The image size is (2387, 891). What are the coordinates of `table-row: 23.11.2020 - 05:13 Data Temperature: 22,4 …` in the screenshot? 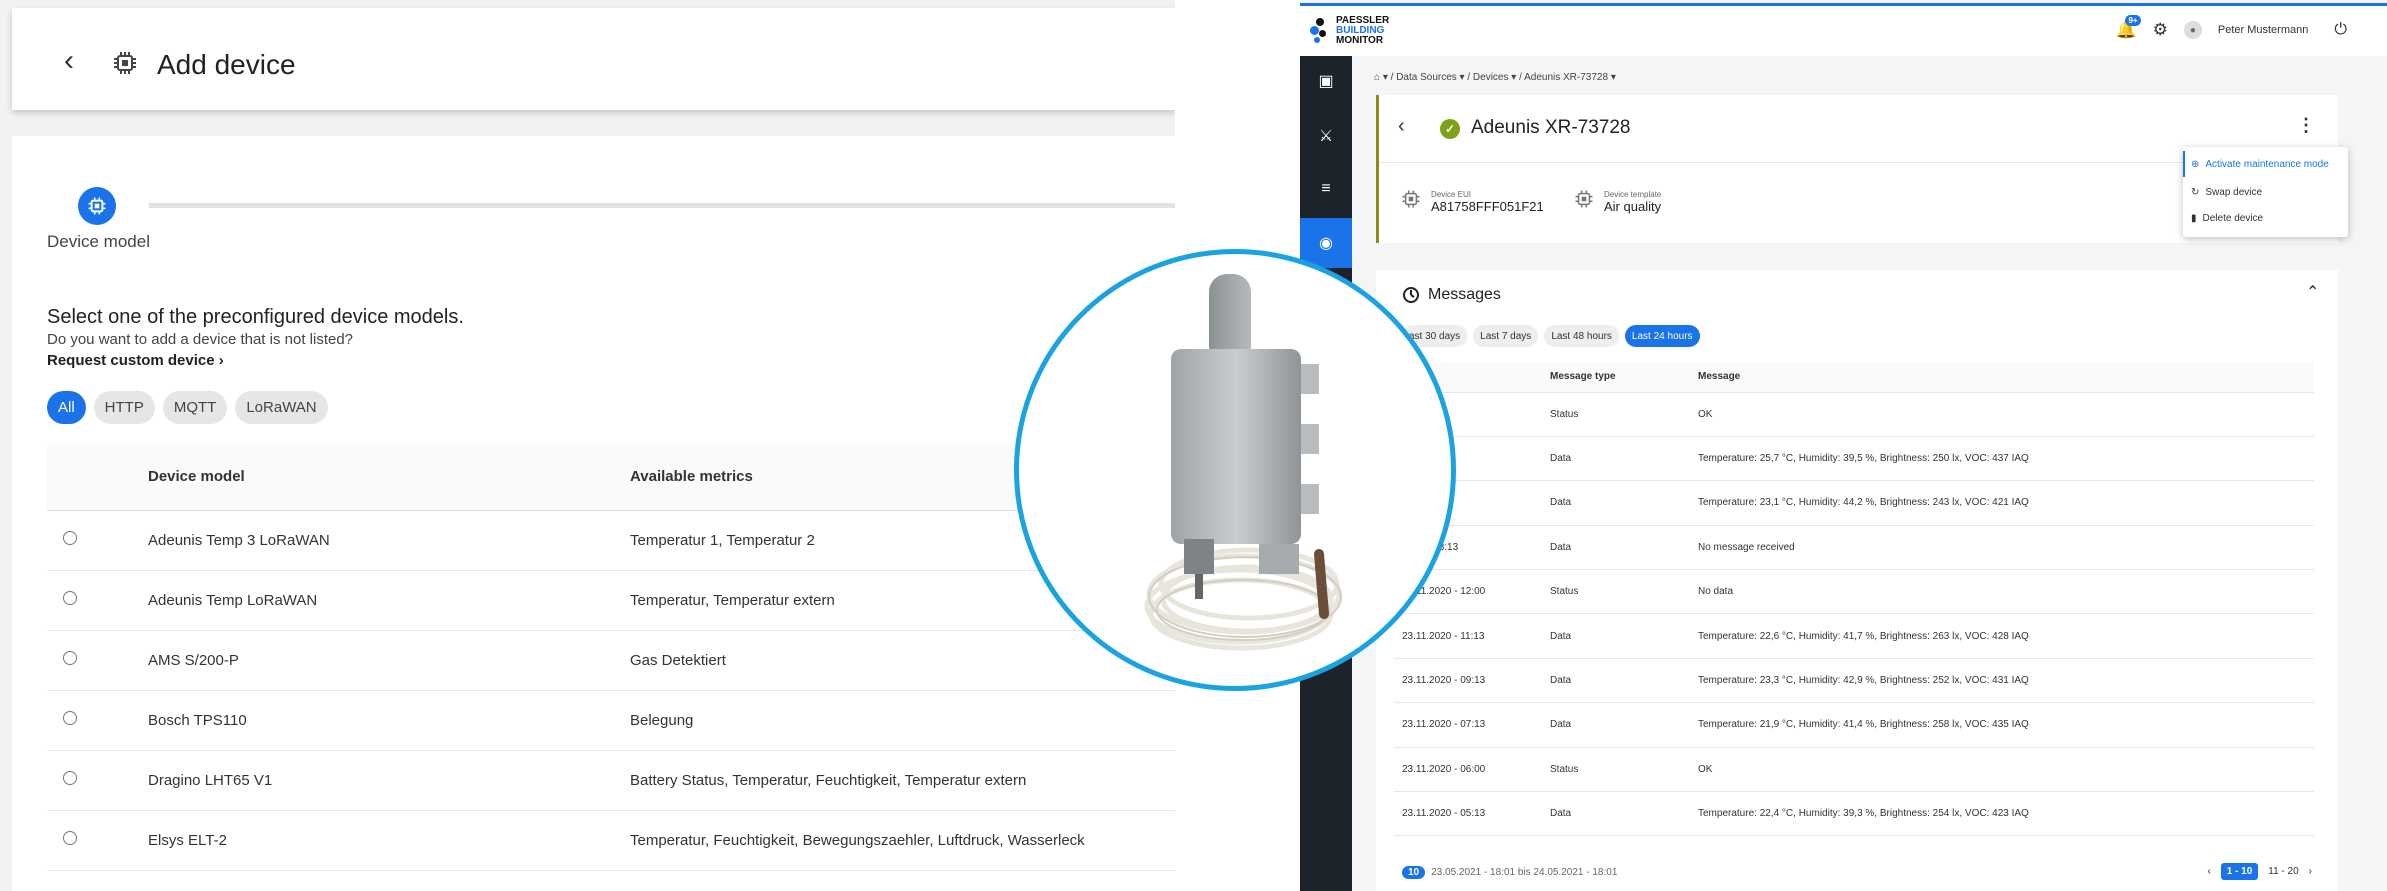 It's located at (1854, 814).